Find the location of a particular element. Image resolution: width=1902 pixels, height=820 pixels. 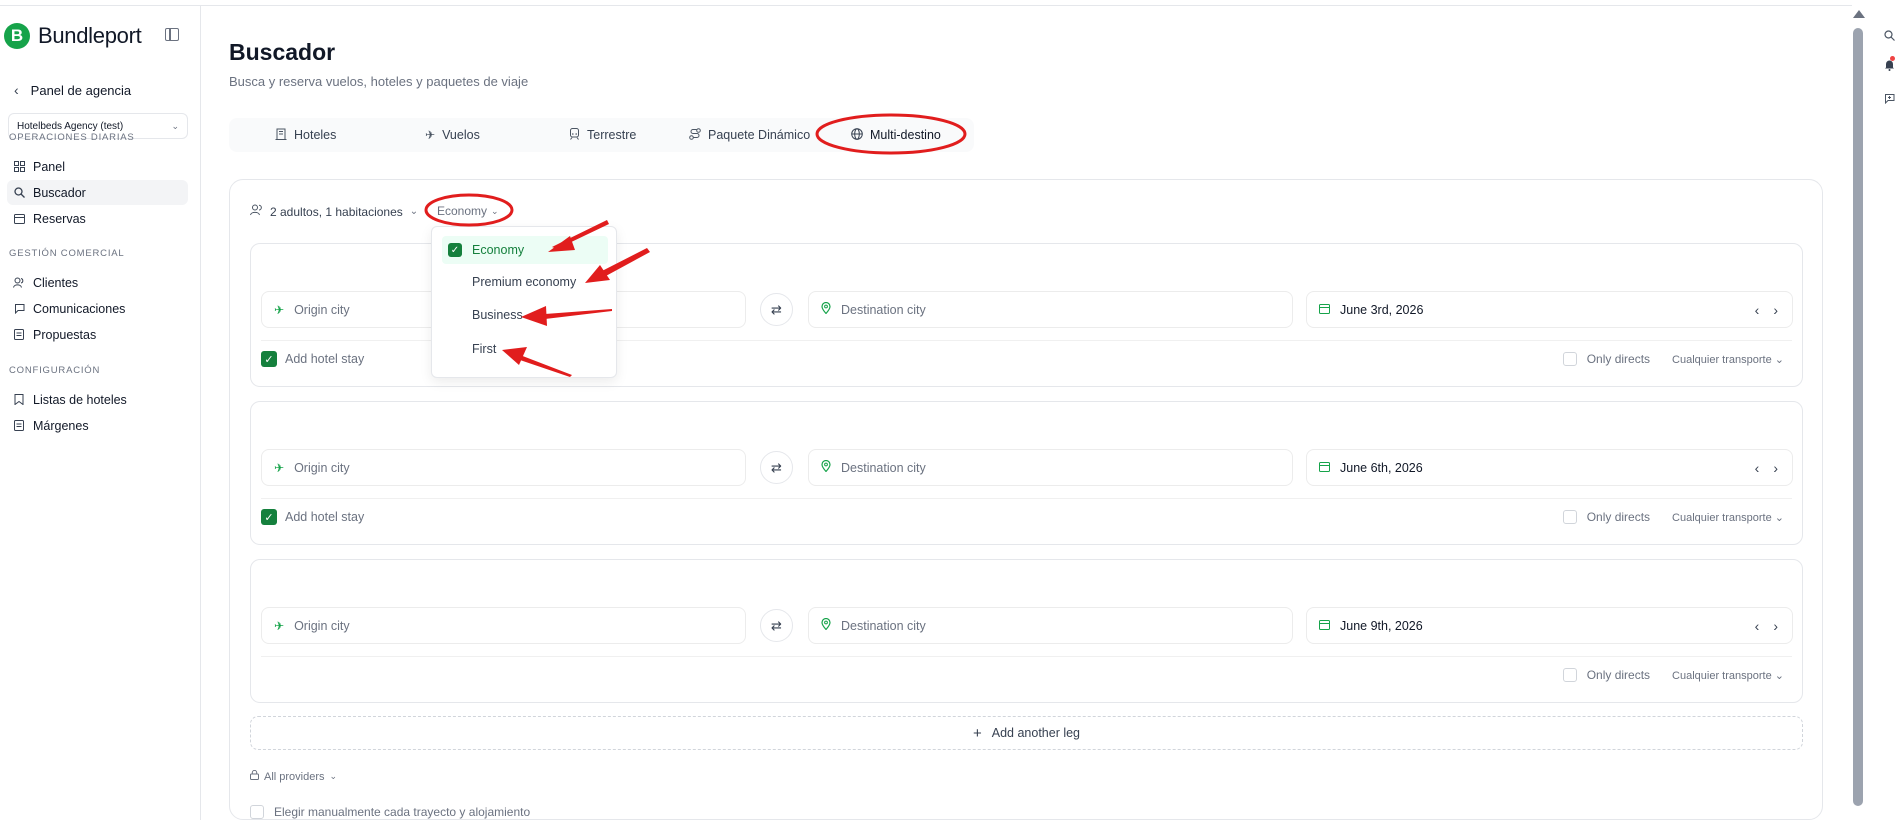

passengers-selector: 2 adultos, 1 habitaciones ⌄ is located at coordinates (334, 211).